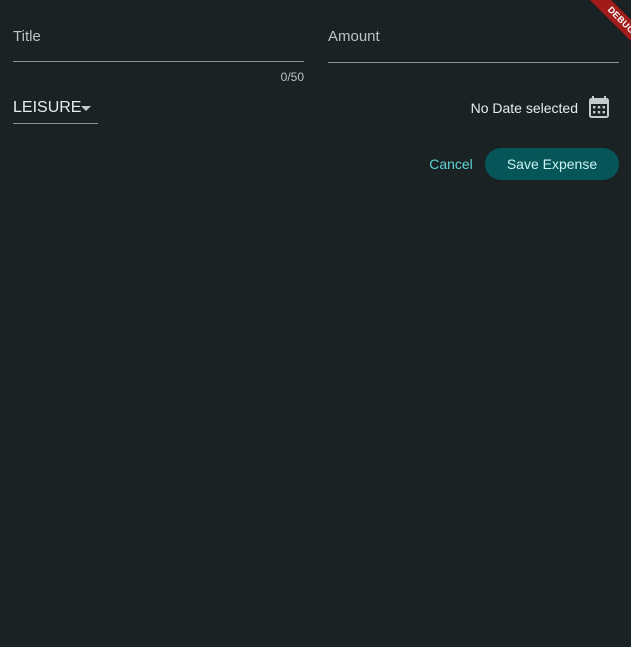 Image resolution: width=631 pixels, height=647 pixels. I want to click on category-selected-value: LEISURE, so click(47, 107).